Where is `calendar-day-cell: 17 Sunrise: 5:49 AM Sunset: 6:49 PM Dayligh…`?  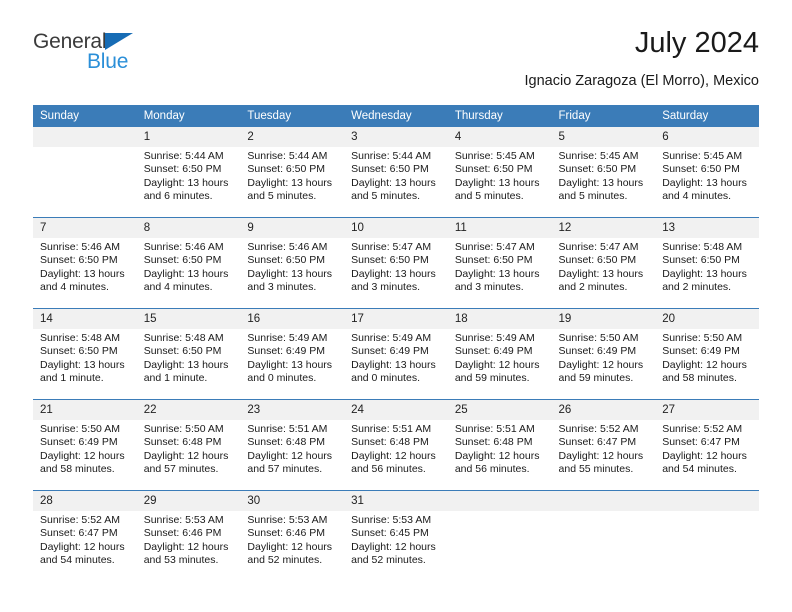
calendar-day-cell: 17 Sunrise: 5:49 AM Sunset: 6:49 PM Dayligh… is located at coordinates (396, 354).